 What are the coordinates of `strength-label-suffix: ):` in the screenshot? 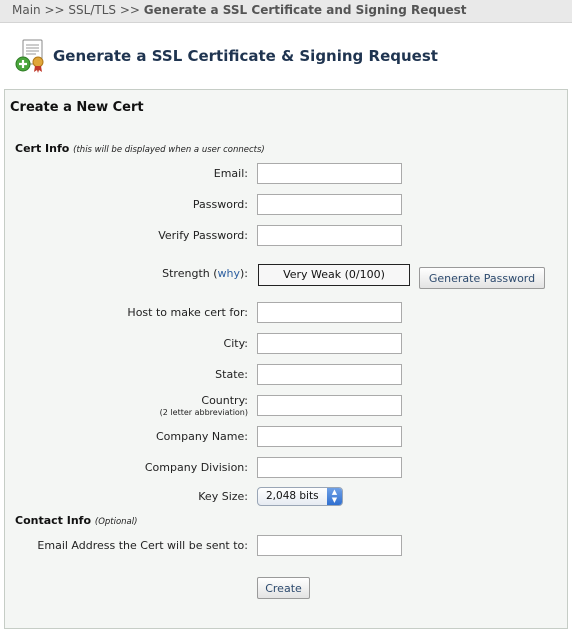 It's located at (244, 273).